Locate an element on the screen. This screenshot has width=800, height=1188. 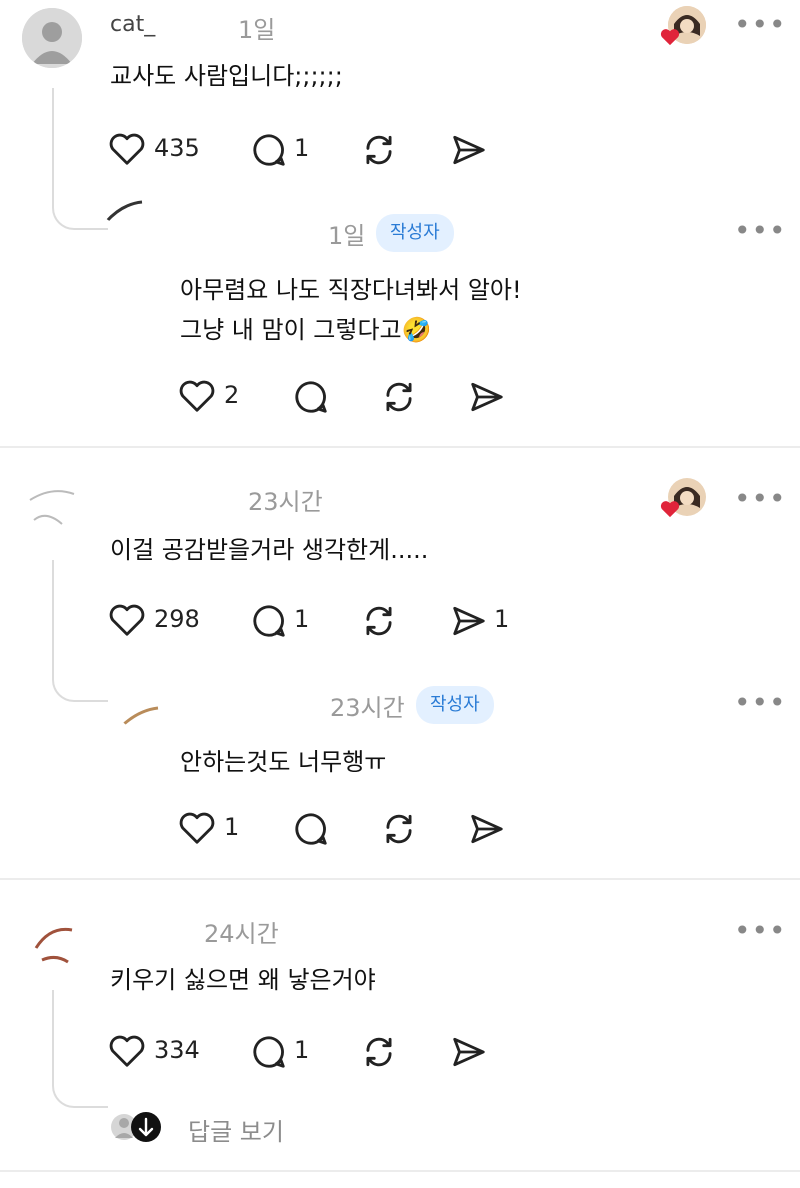
reply-text-line: 그냥 내 맘이 그렇다고🤣 is located at coordinates (306, 330).